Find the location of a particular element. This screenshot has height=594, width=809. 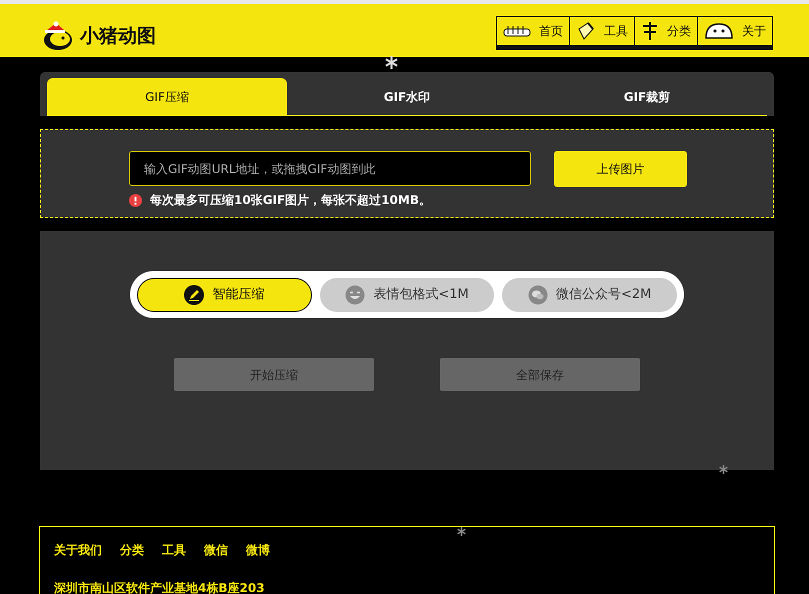

url-input-field: 输入GIF动图URL地址，或拖拽GIF动图到此 is located at coordinates (330, 168).